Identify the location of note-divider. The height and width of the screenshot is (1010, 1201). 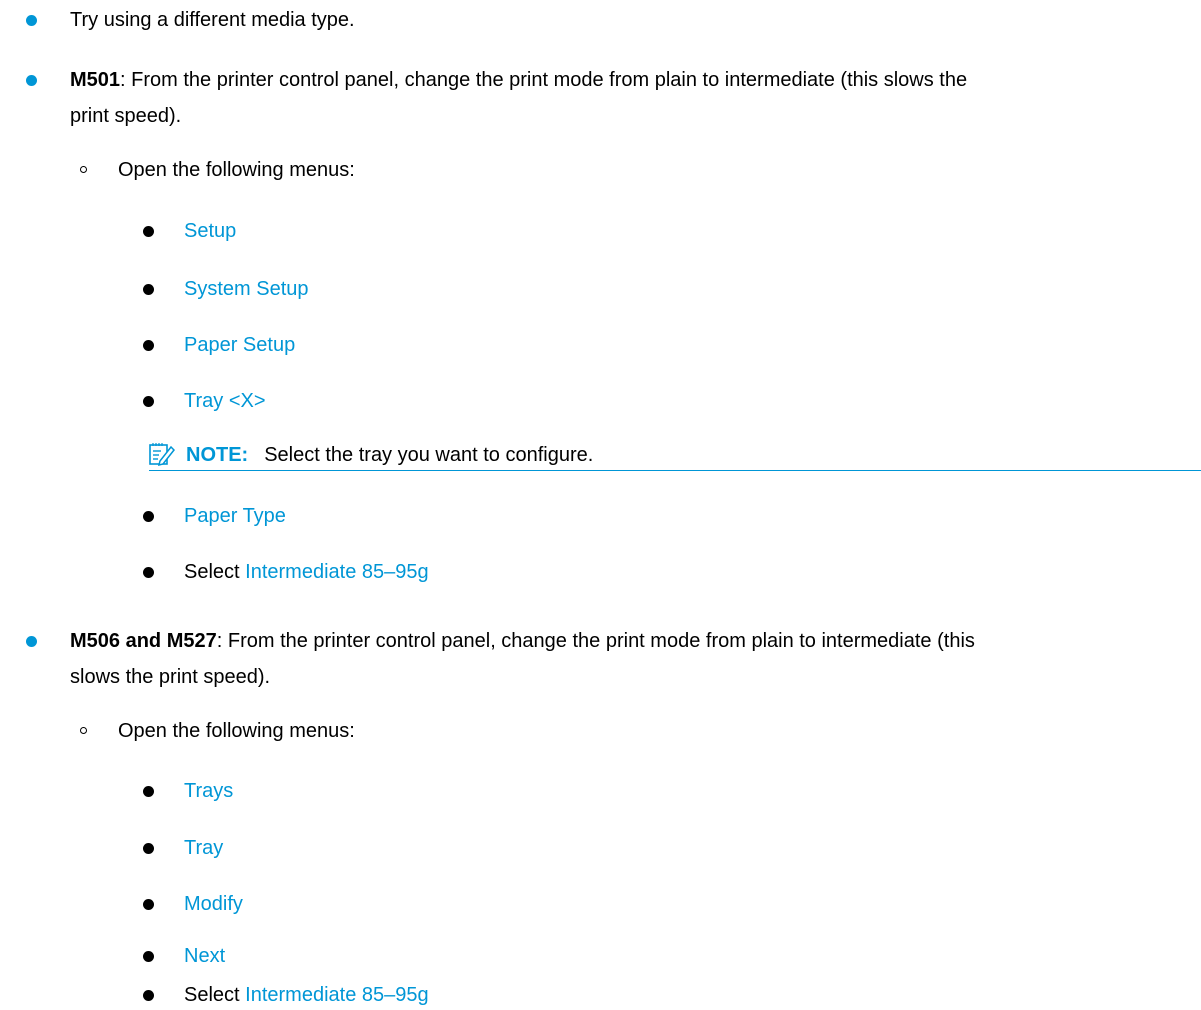
(675, 470).